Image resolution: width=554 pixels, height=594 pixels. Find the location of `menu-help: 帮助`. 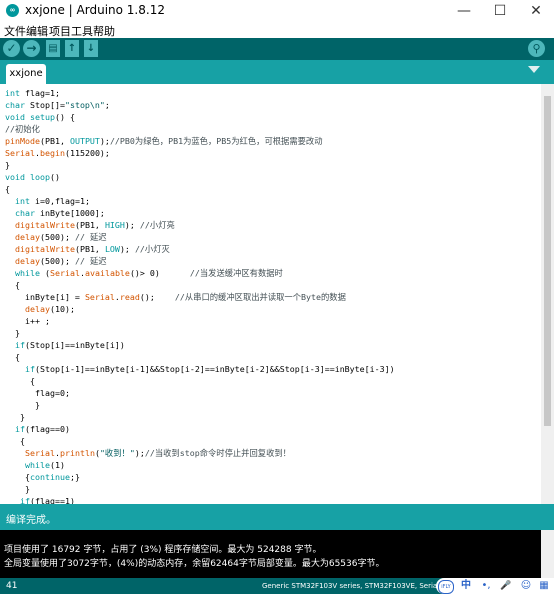

menu-help: 帮助 is located at coordinates (104, 31).